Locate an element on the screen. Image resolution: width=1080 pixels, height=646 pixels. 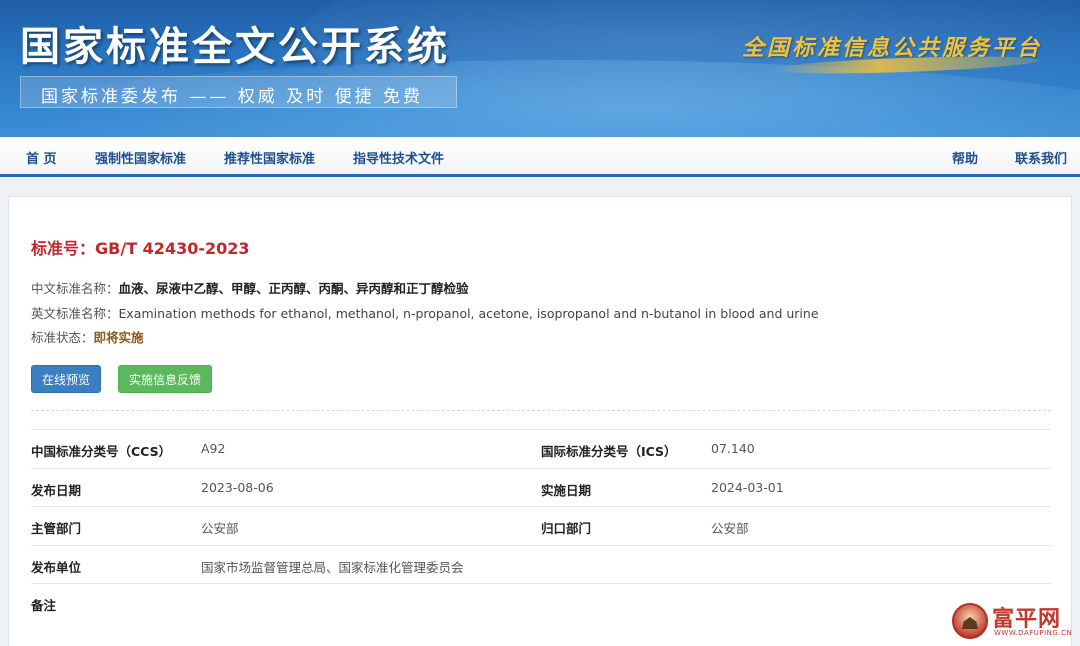
status-line: 标准状态：即将实施 is located at coordinates (87, 336).